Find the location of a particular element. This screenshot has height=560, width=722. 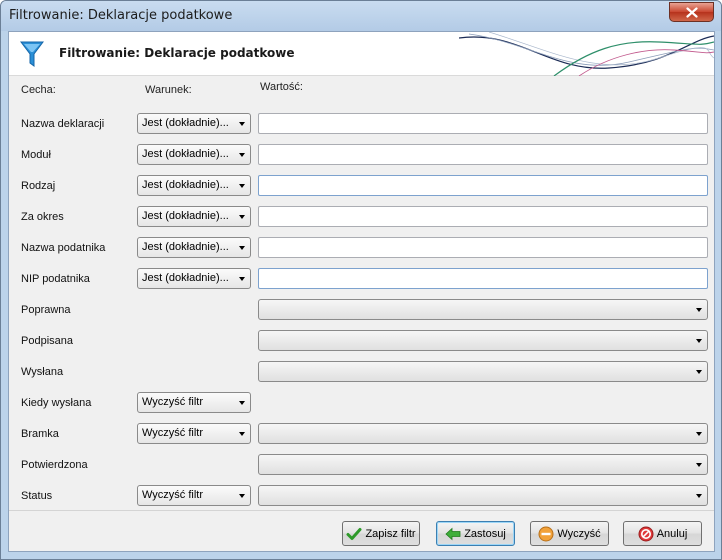

window-title: Filtrowanie: Deklaracje podatkowe is located at coordinates (121, 15).